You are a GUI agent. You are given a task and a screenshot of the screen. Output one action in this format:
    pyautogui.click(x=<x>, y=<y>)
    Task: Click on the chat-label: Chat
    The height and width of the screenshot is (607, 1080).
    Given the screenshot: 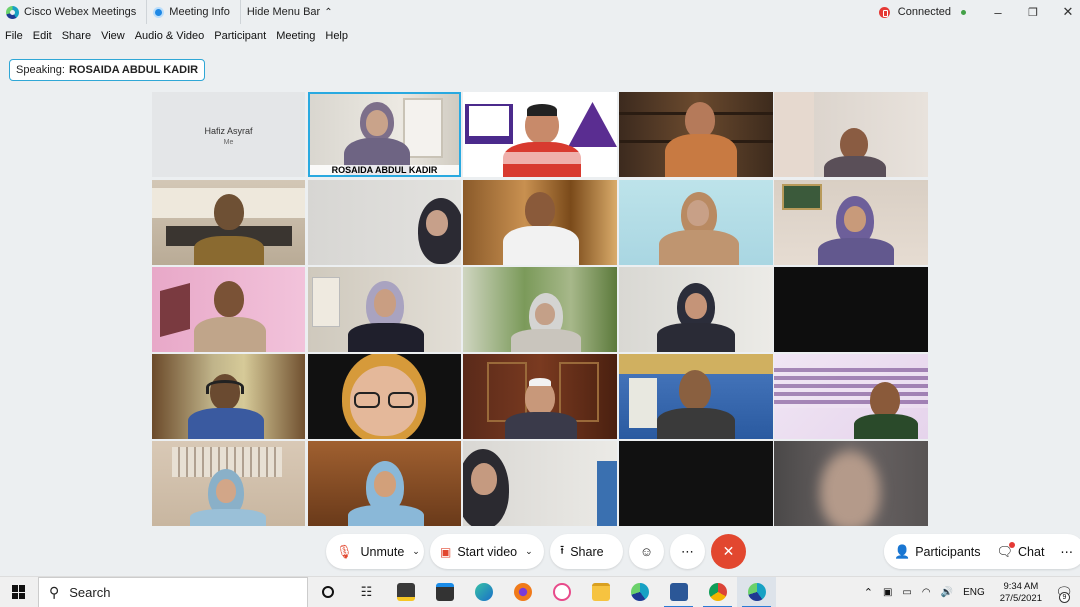 What is the action you would take?
    pyautogui.click(x=1031, y=551)
    